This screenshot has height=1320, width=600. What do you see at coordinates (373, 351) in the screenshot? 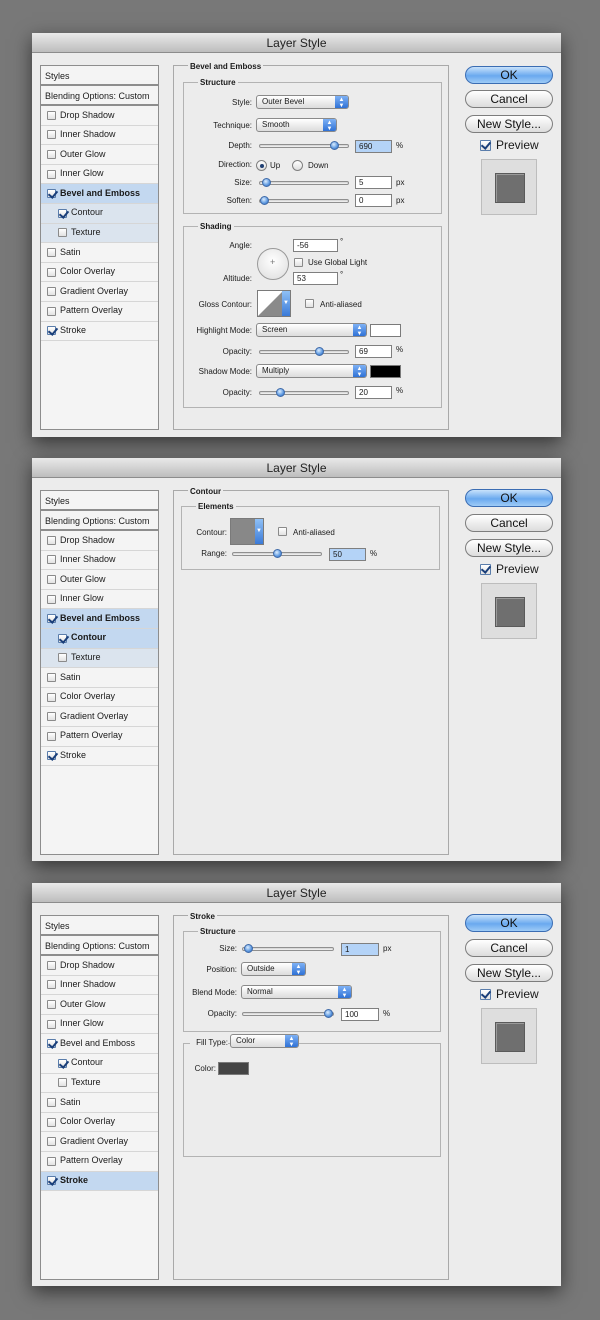
I see `highlight-opacity-field: 69` at bounding box center [373, 351].